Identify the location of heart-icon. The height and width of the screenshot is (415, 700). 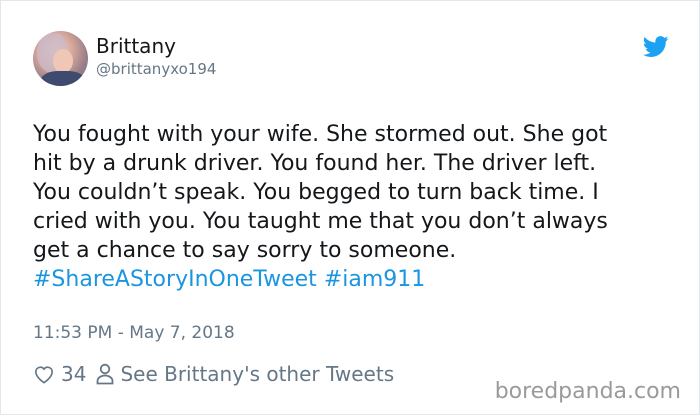
(44, 374).